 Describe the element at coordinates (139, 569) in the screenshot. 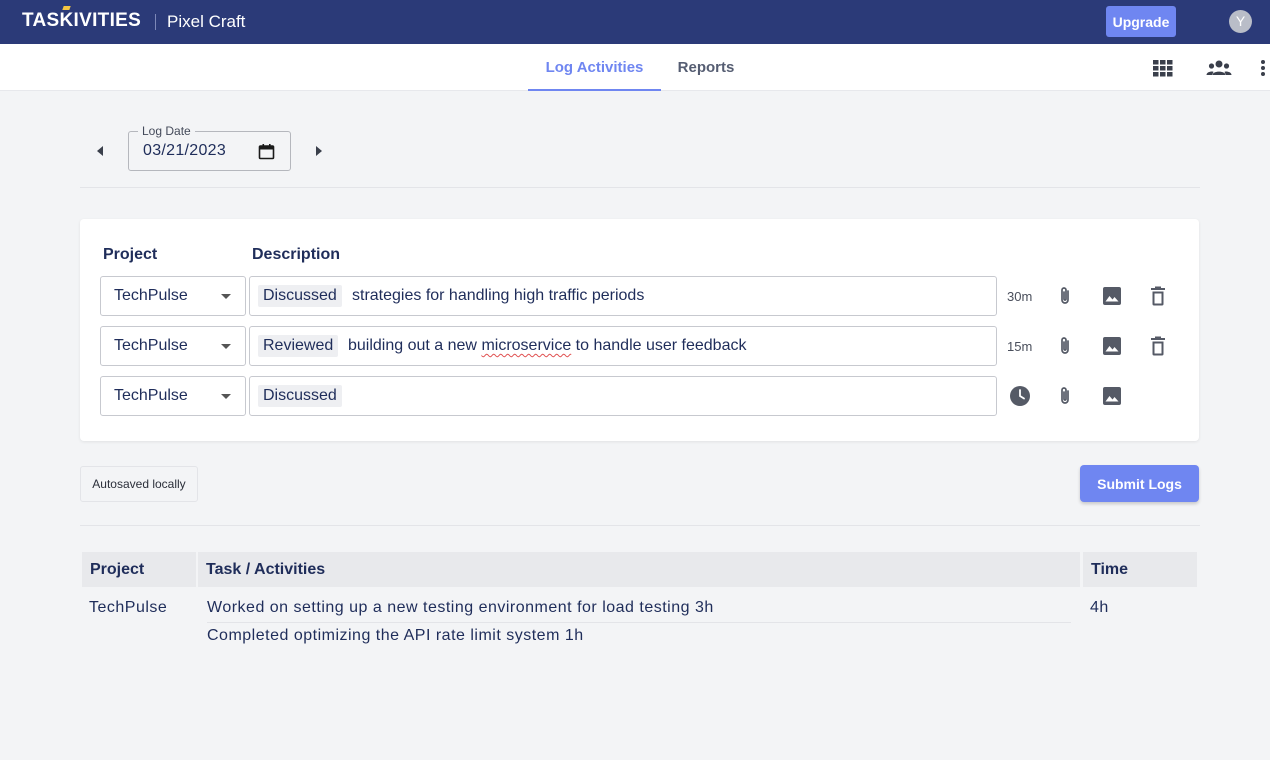

I see `table-header-project: Project` at that location.